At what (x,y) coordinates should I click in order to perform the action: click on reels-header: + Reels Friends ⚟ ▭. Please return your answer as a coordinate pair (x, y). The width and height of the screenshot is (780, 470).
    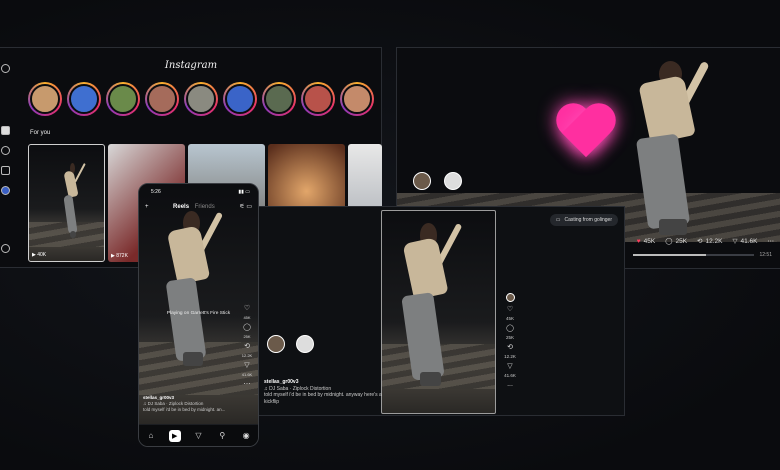
    Looking at the image, I should click on (198, 207).